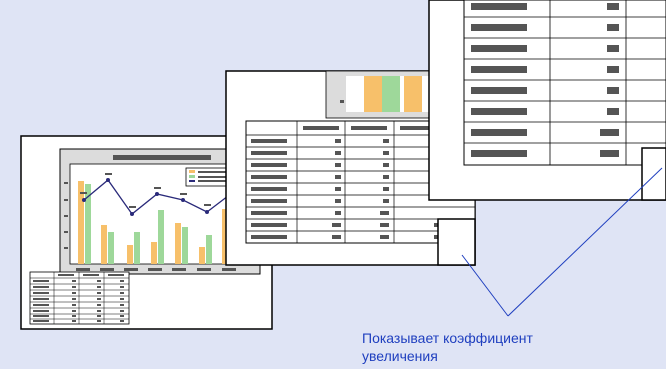 This screenshot has width=666, height=369. I want to click on caption-line-2: увеличения, so click(400, 356).